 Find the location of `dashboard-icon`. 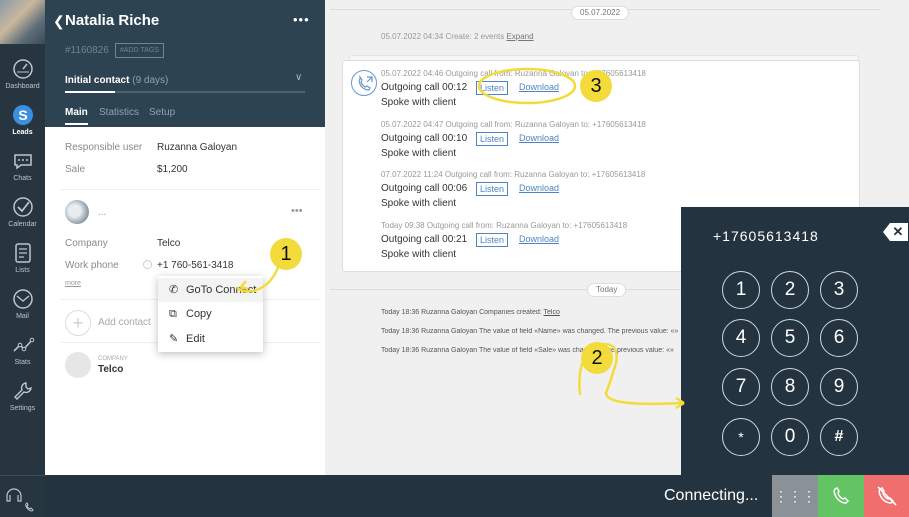

dashboard-icon is located at coordinates (22, 69).